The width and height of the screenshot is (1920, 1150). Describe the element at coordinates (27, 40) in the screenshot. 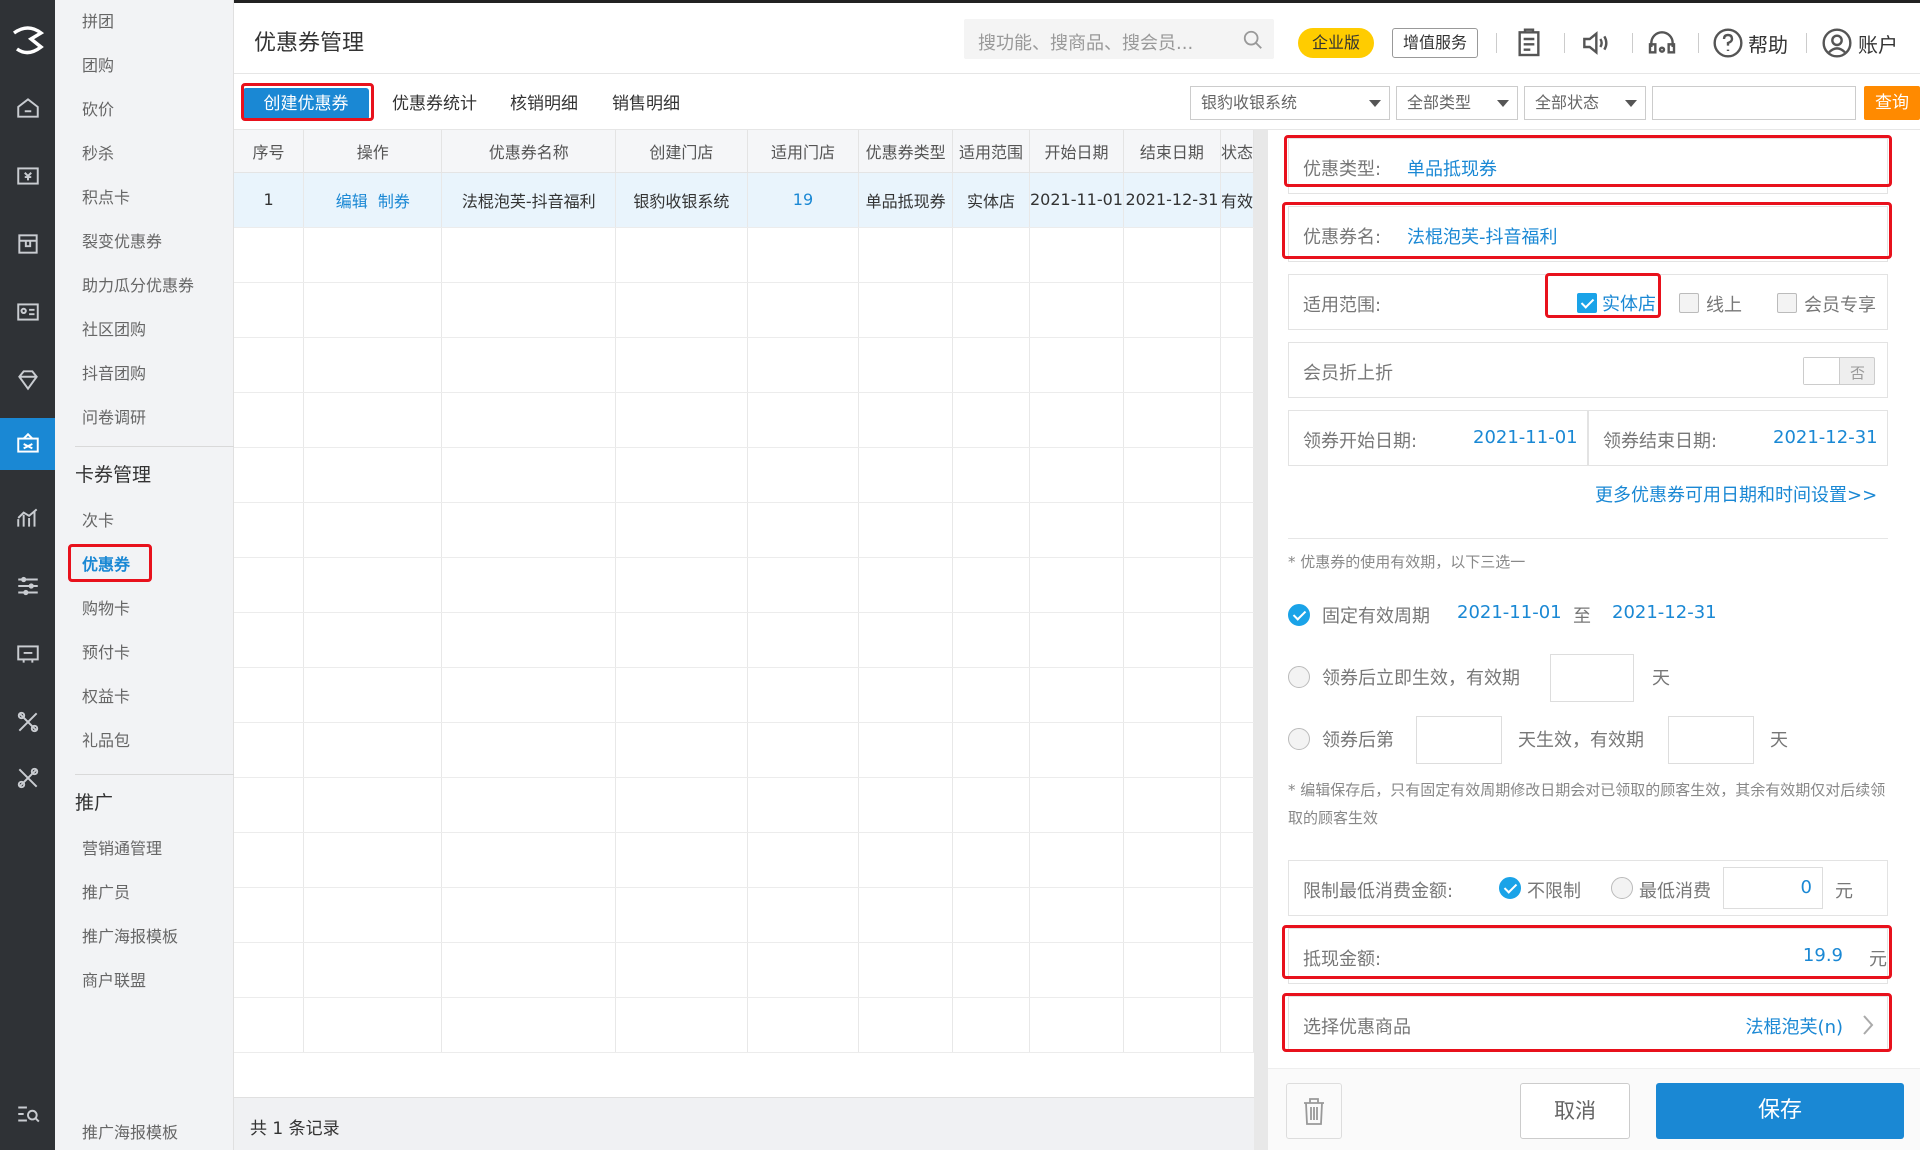

I see `app-logo-icon` at that location.